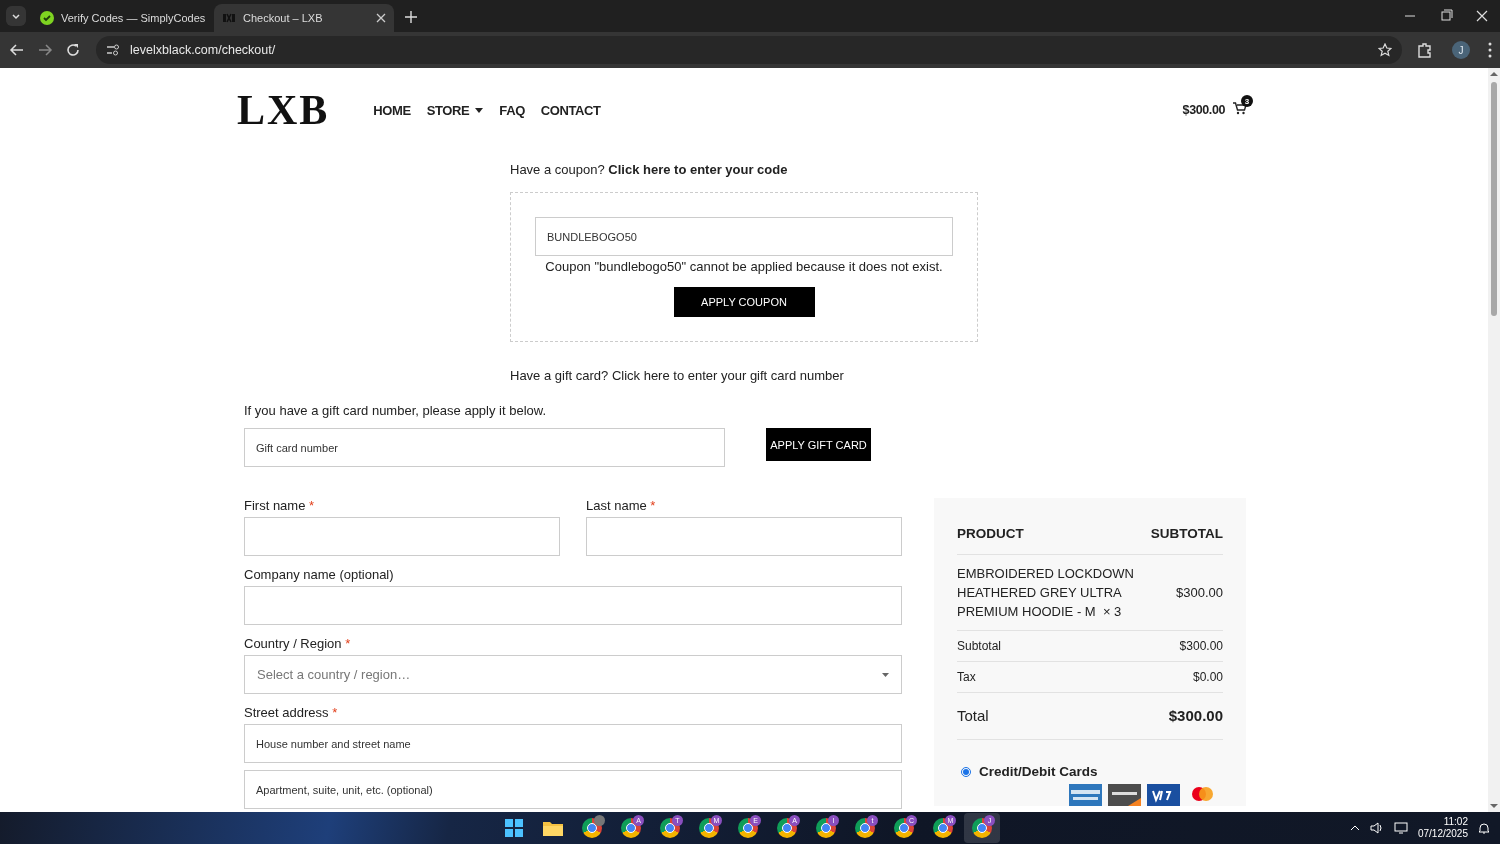  Describe the element at coordinates (319, 574) in the screenshot. I see `field-label: Company name (optional)` at that location.